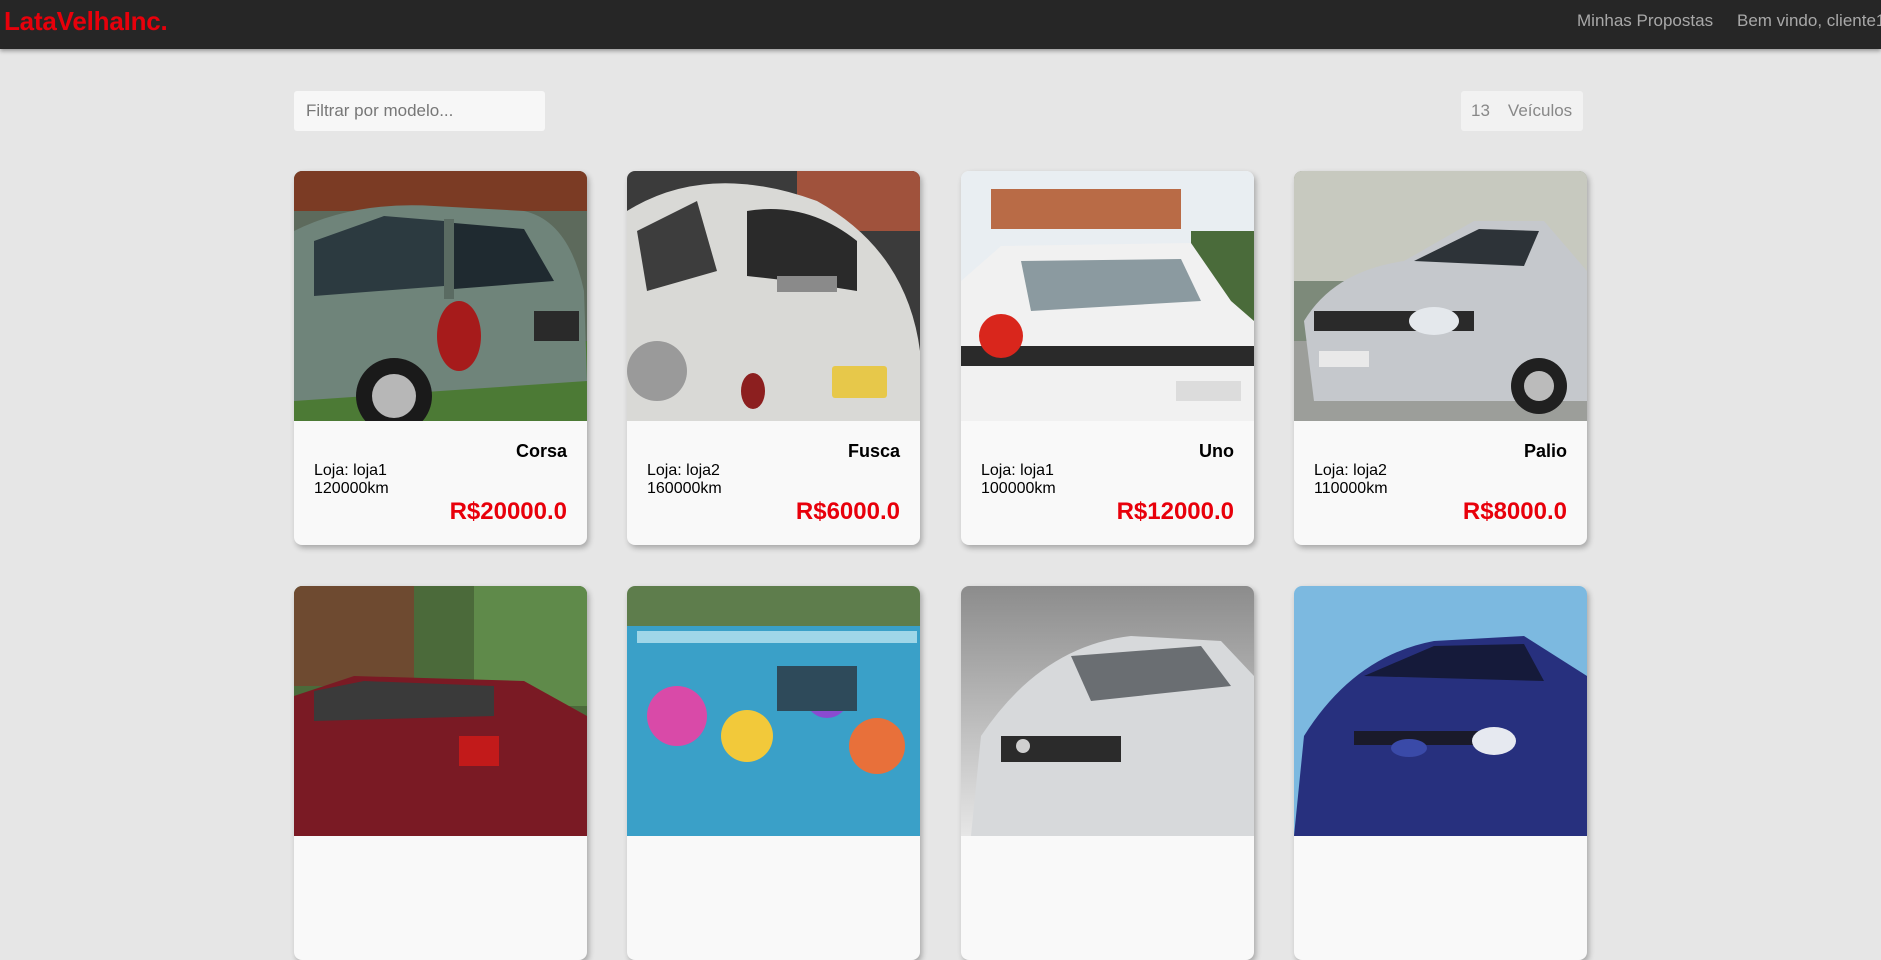  I want to click on vehicle-counter: 13 Veículos, so click(1522, 111).